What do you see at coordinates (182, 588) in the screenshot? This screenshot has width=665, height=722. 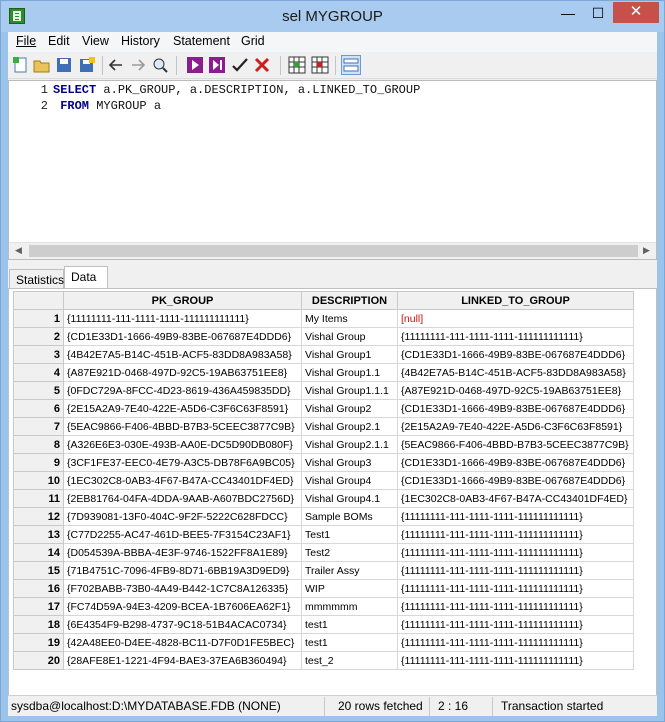 I see `cell-pk-group: {F702BABB-73B0-4A49-B442-1C7C8A126335}` at bounding box center [182, 588].